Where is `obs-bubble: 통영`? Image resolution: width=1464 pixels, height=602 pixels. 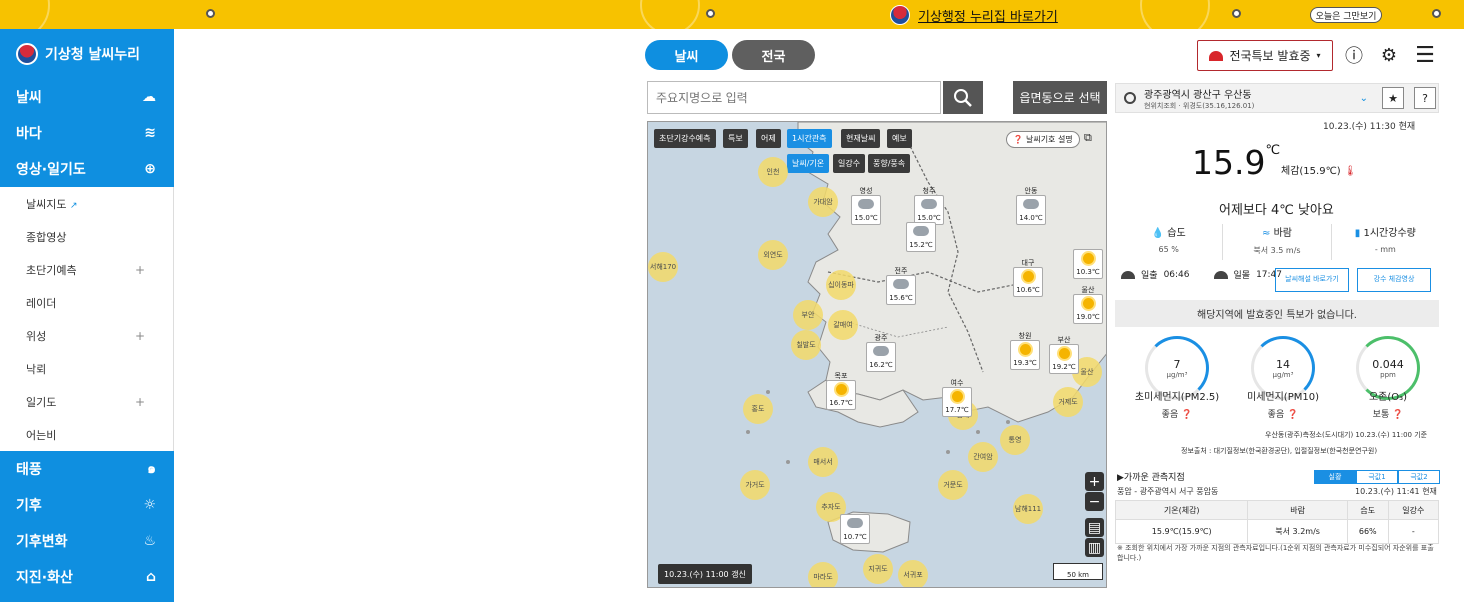
obs-bubble: 통영 is located at coordinates (1015, 440).